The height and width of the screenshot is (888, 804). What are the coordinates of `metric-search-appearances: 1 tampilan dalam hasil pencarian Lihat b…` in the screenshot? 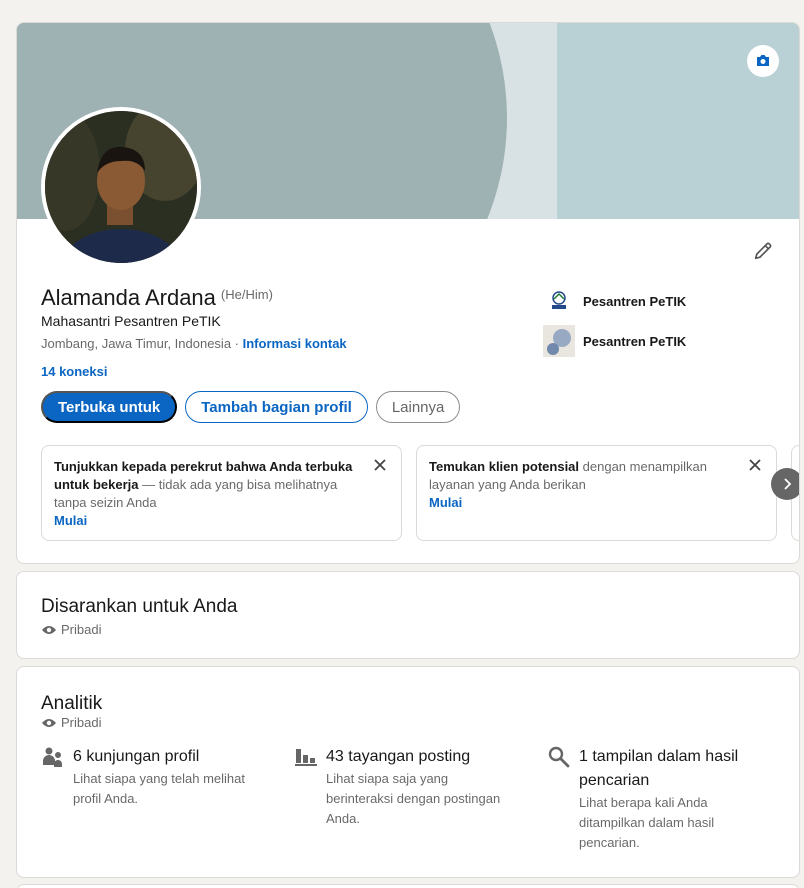 It's located at (673, 799).